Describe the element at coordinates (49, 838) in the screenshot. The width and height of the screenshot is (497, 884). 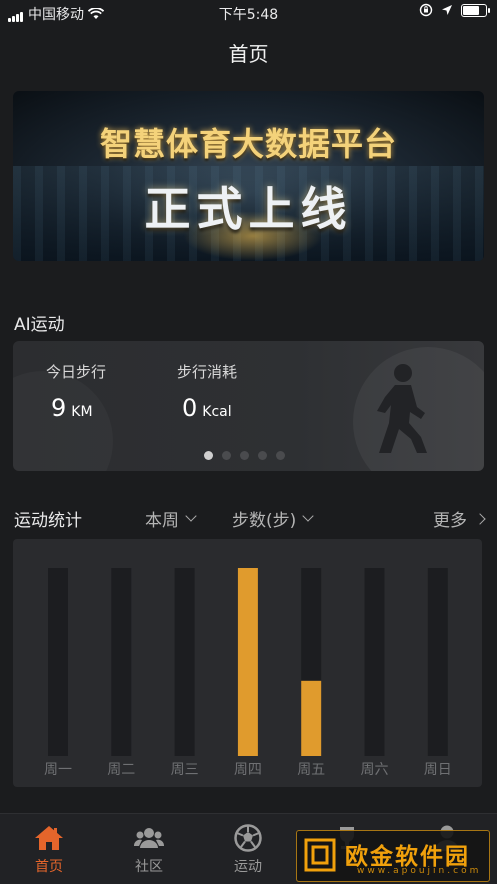
I see `home-icon` at that location.